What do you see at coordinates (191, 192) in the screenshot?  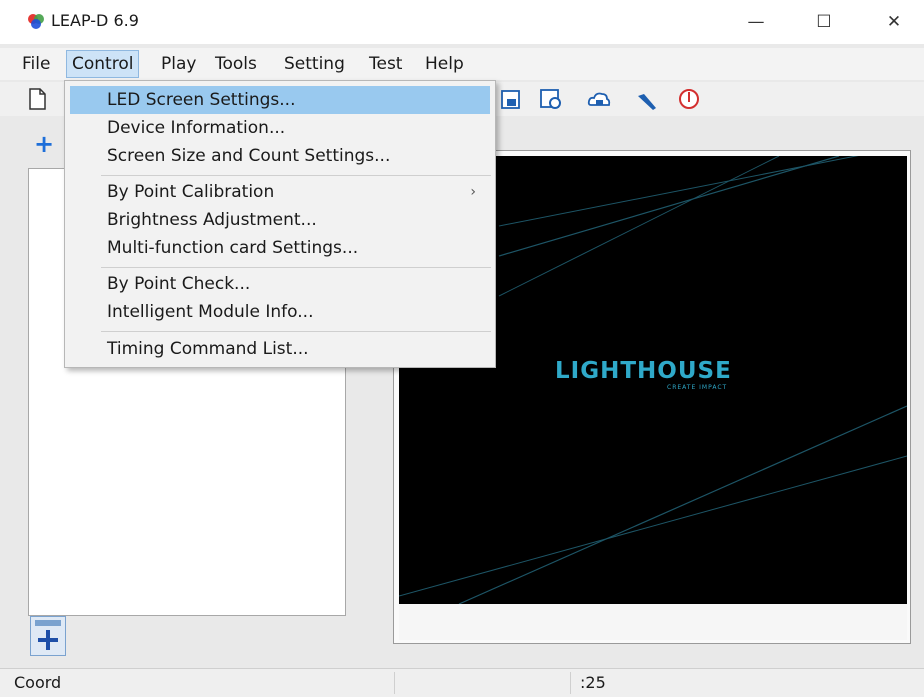 I see `menu-item-label: By Point Calibration` at bounding box center [191, 192].